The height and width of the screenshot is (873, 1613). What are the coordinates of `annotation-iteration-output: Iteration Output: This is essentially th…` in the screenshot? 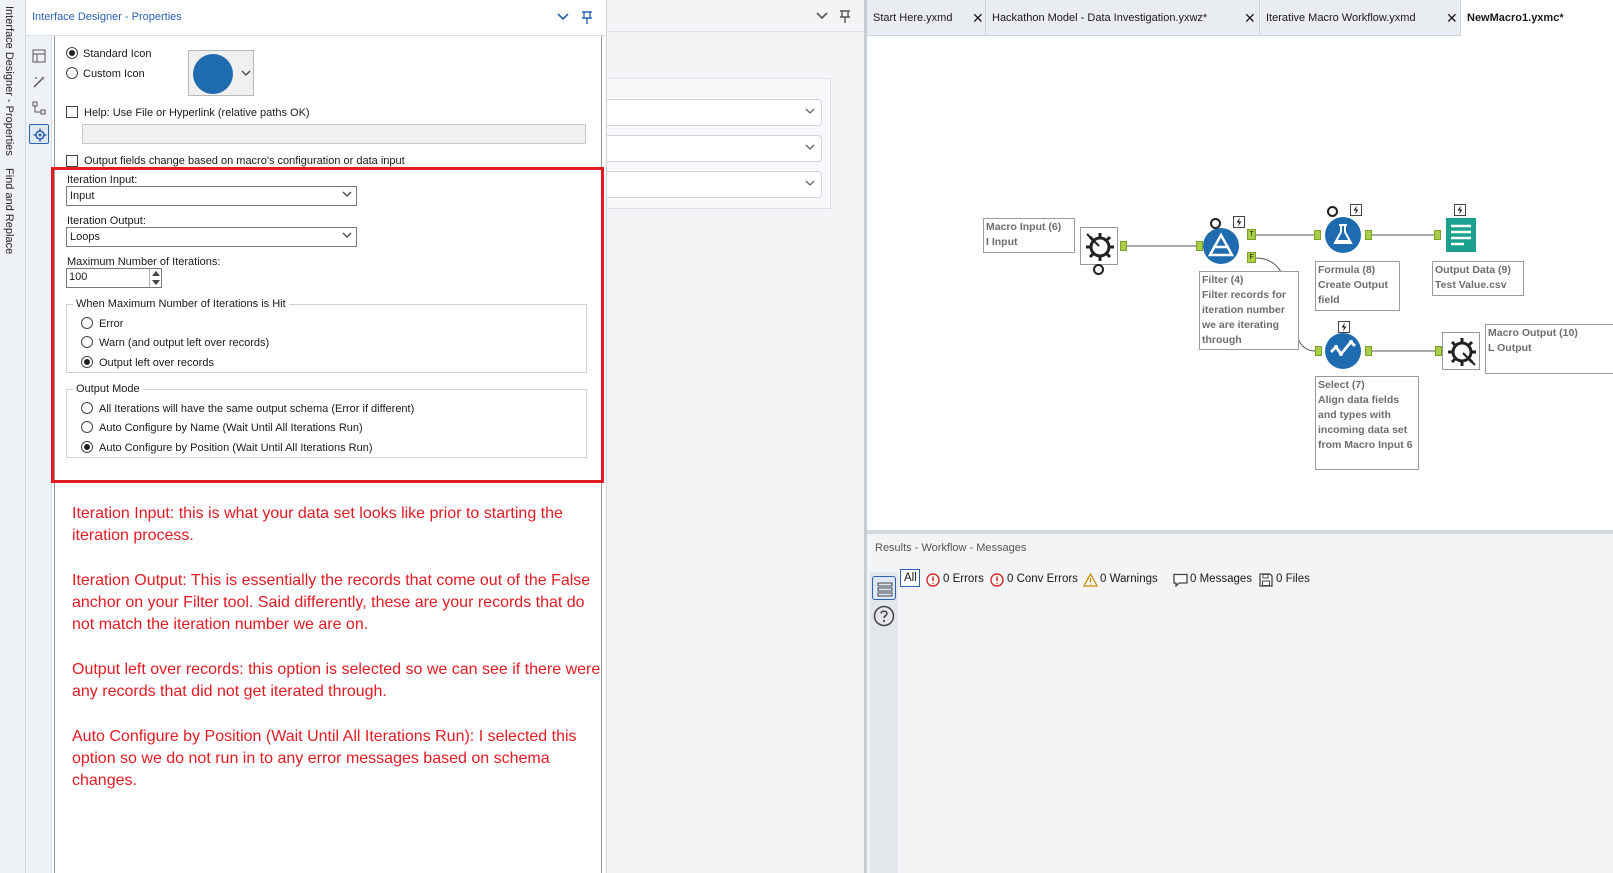 It's located at (331, 602).